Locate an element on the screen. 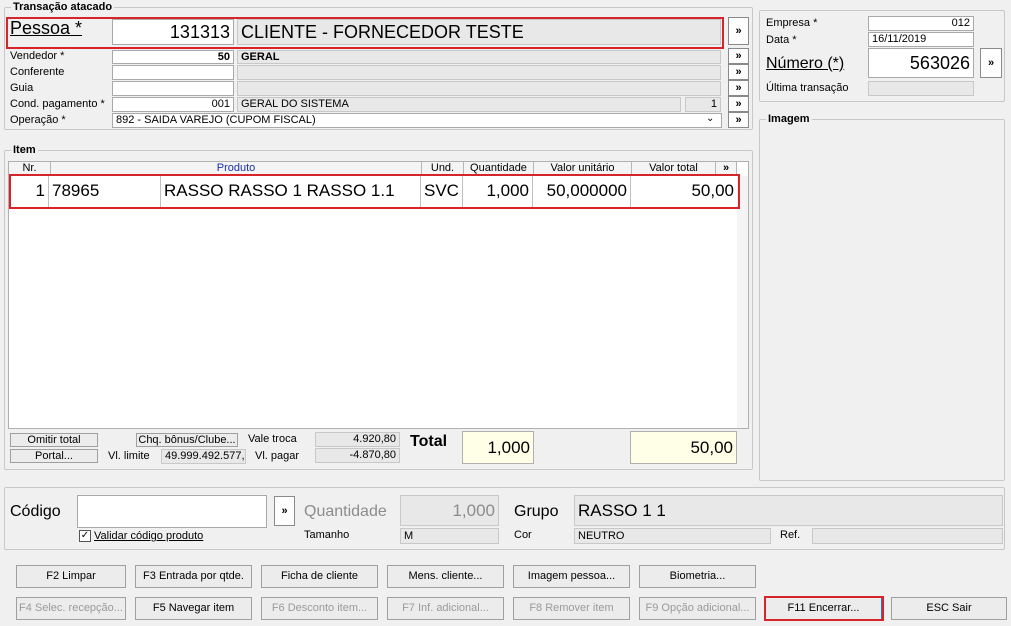 This screenshot has width=1011, height=626. codigo-input is located at coordinates (172, 511).